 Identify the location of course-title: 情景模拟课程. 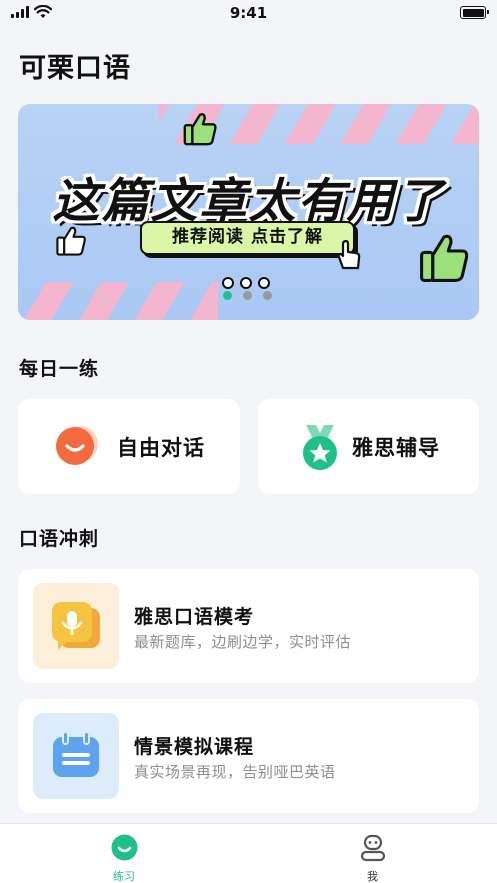
(194, 747).